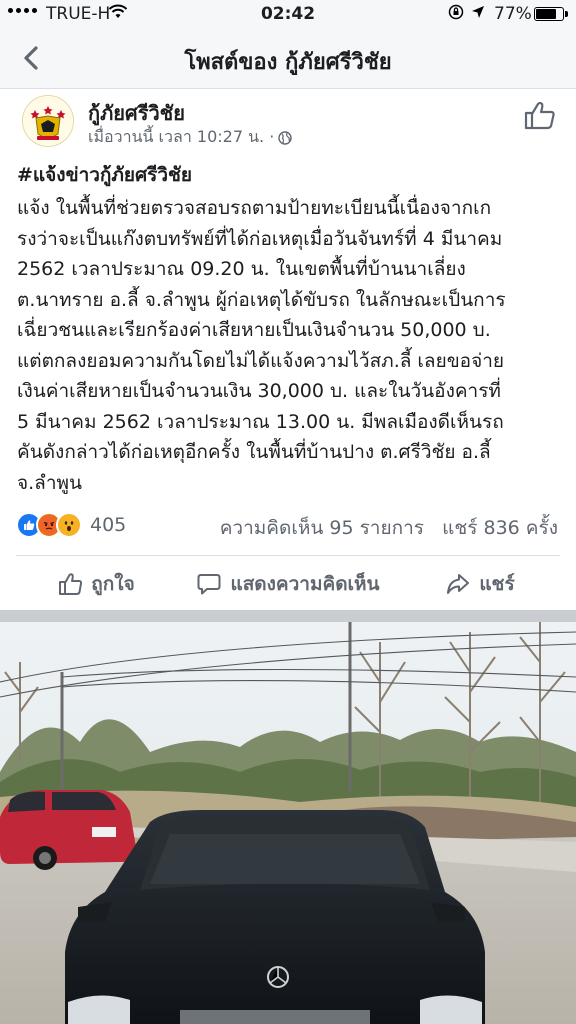 Image resolution: width=576 pixels, height=1024 pixels. I want to click on like-button-label: ถูกใจ, so click(113, 584).